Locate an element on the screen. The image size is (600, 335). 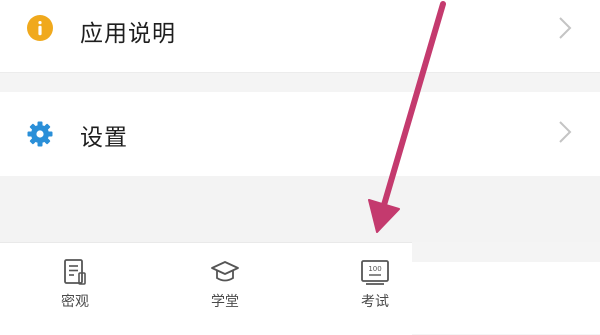
tab-kaoshi: 100 考试 is located at coordinates (375, 284).